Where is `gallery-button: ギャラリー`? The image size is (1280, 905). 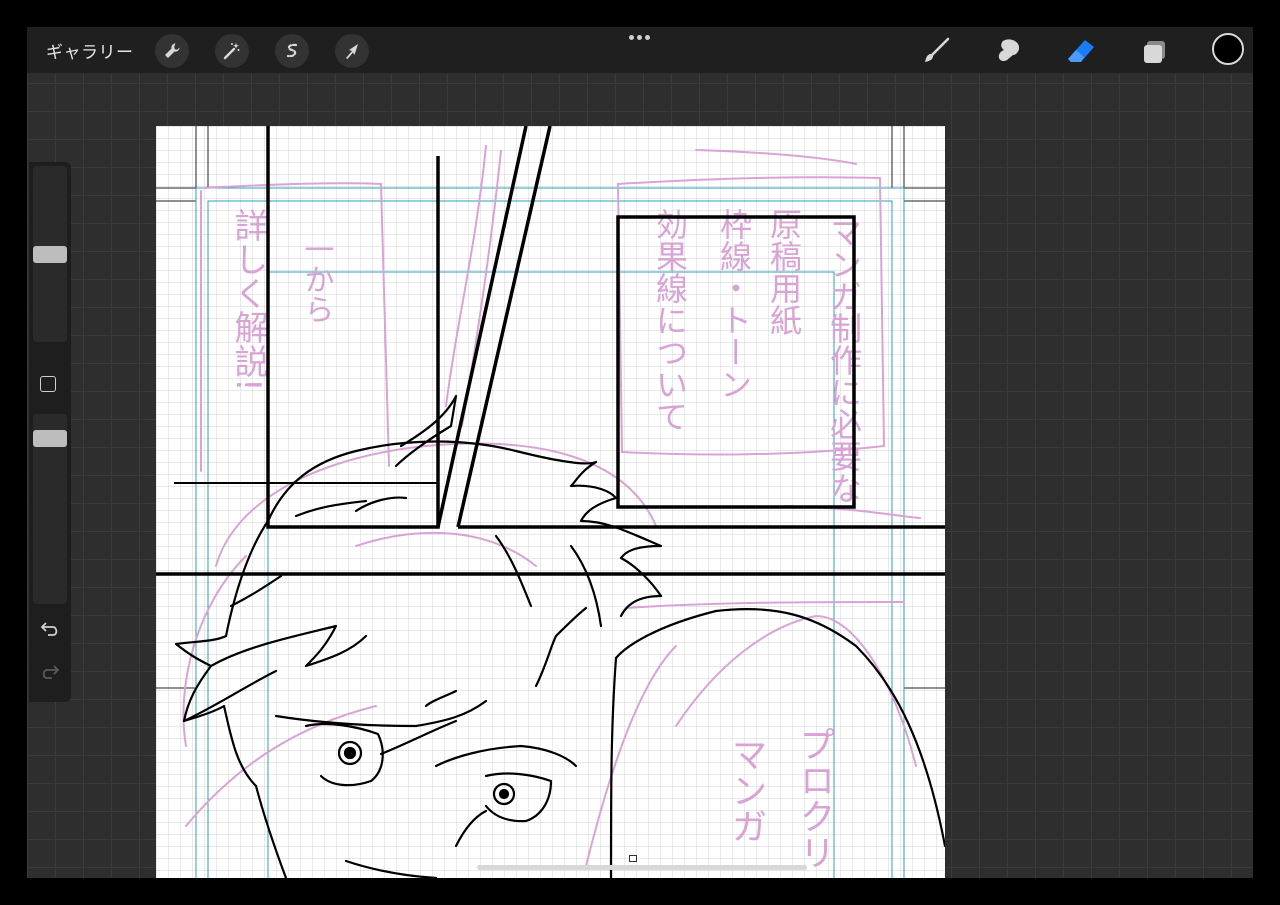 gallery-button: ギャラリー is located at coordinates (90, 50).